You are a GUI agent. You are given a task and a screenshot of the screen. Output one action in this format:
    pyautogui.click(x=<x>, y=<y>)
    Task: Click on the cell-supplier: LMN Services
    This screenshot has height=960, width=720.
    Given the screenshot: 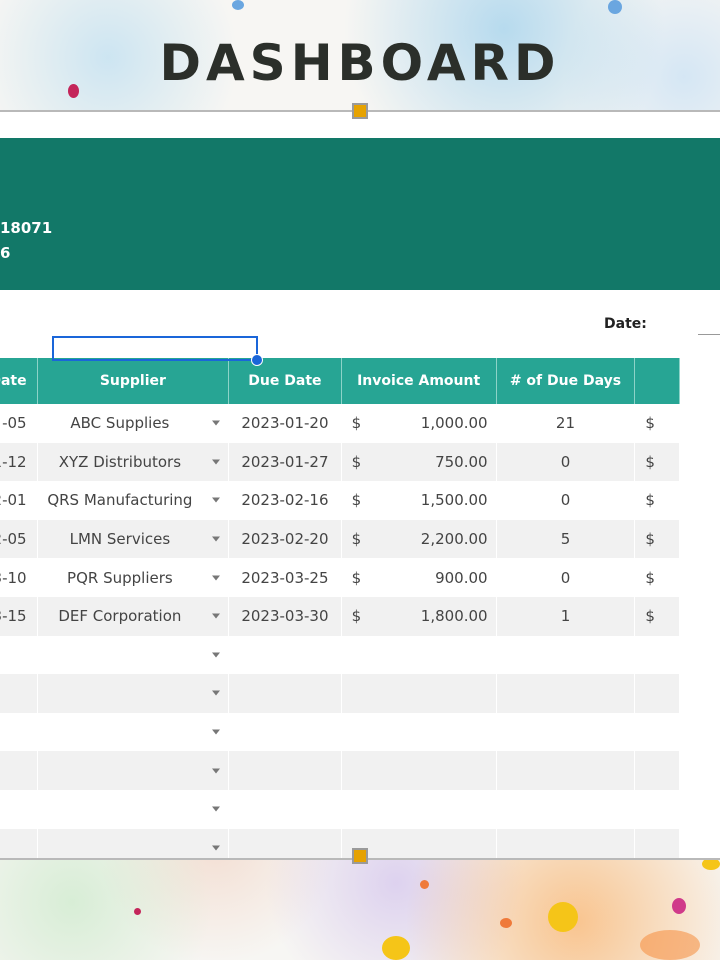 What is the action you would take?
    pyautogui.click(x=133, y=539)
    